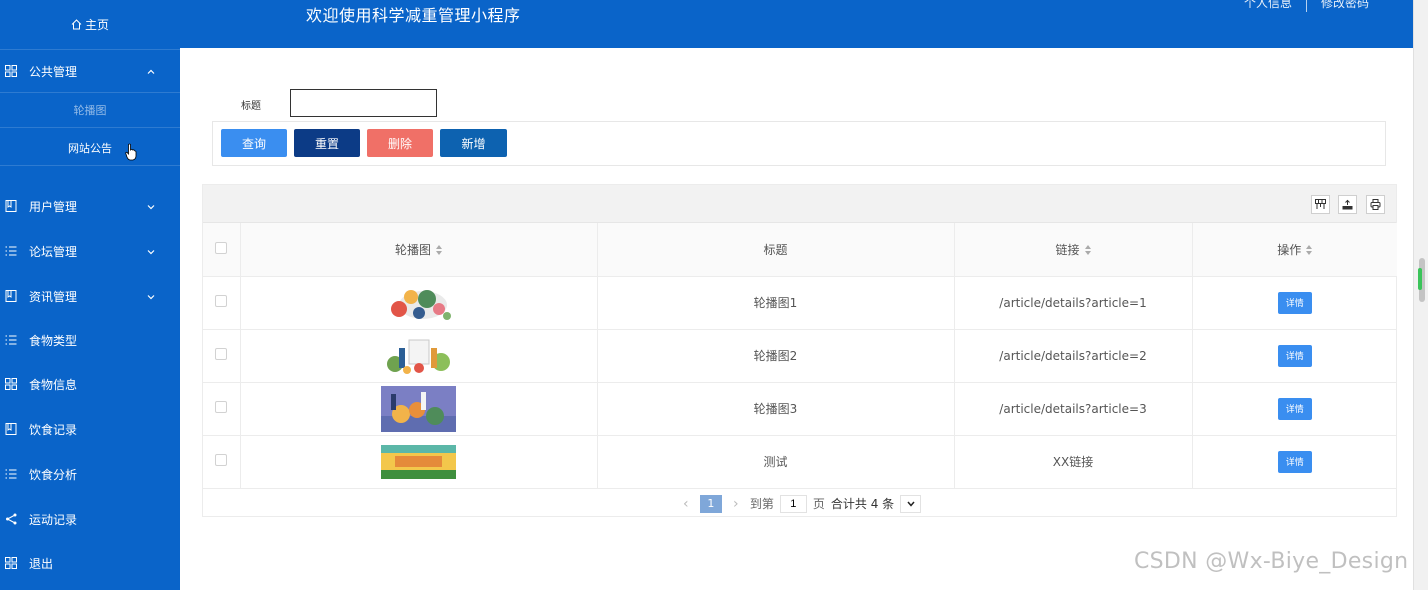 The image size is (1428, 590). Describe the element at coordinates (1420, 279) in the screenshot. I see `scroll-indicator` at that location.